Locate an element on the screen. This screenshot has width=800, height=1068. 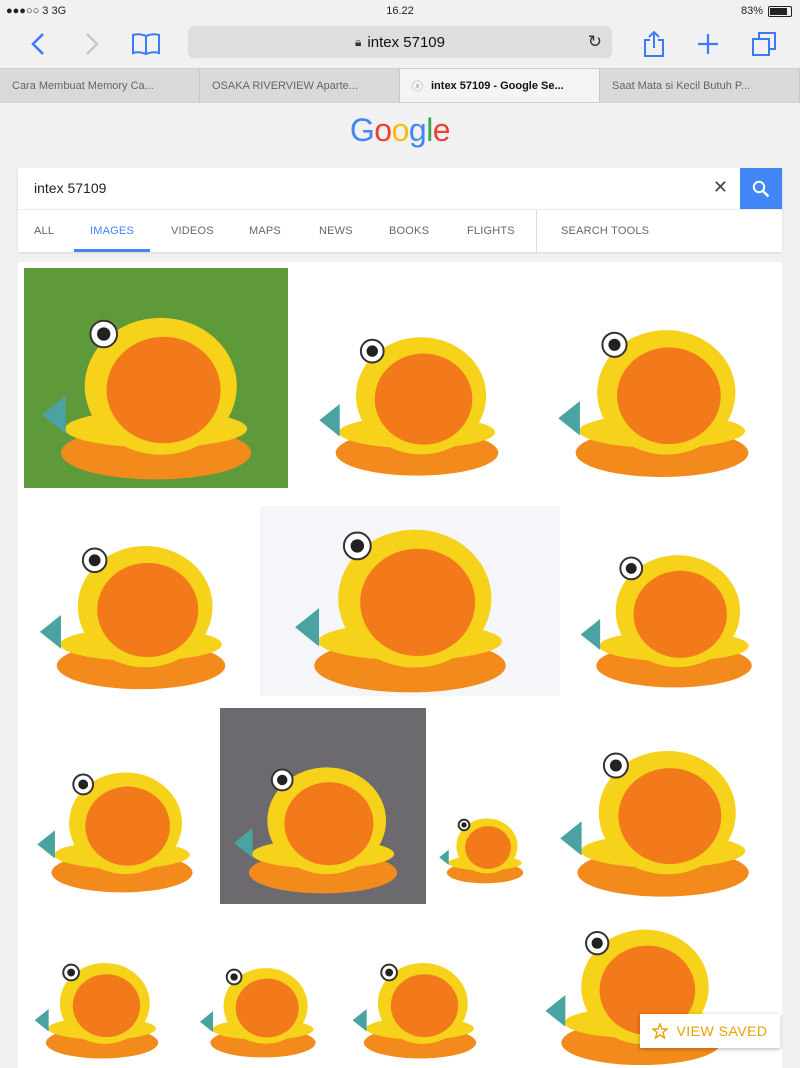
battery-percent: 83% is located at coordinates (751, 11).